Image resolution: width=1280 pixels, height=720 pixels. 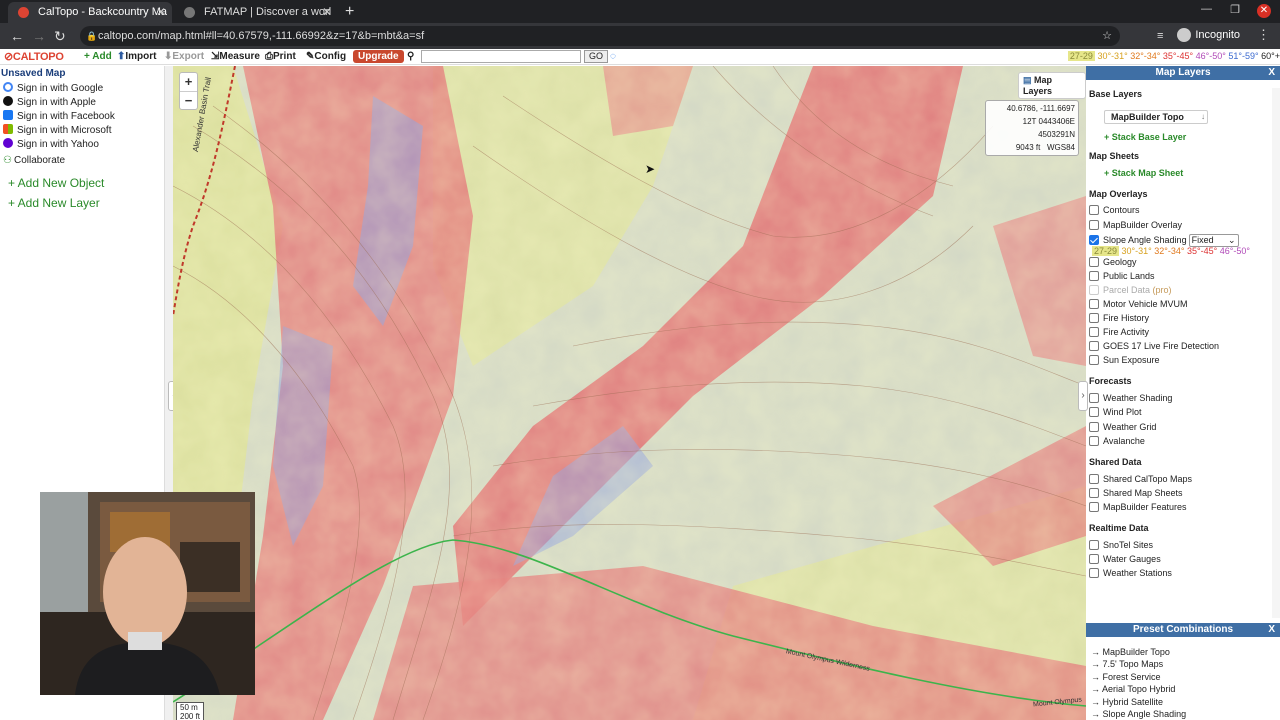 I want to click on overlay-goes17: GOES 17 Live Fire Detection, so click(x=1154, y=346).